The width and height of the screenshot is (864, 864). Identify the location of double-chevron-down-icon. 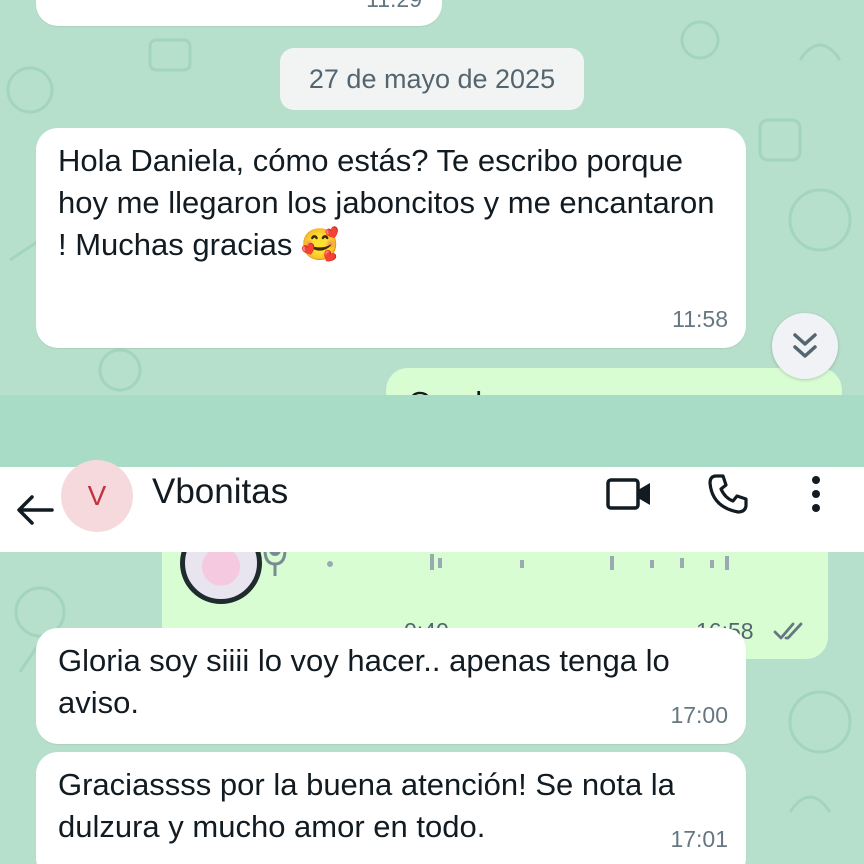
(805, 345).